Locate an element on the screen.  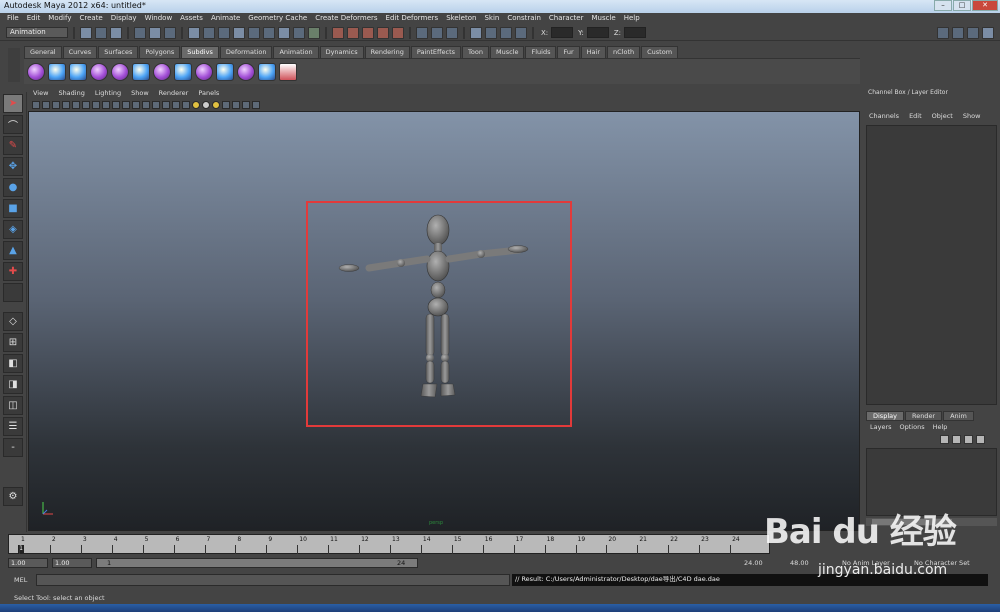
safe-action-icon is located at coordinates (136, 104).